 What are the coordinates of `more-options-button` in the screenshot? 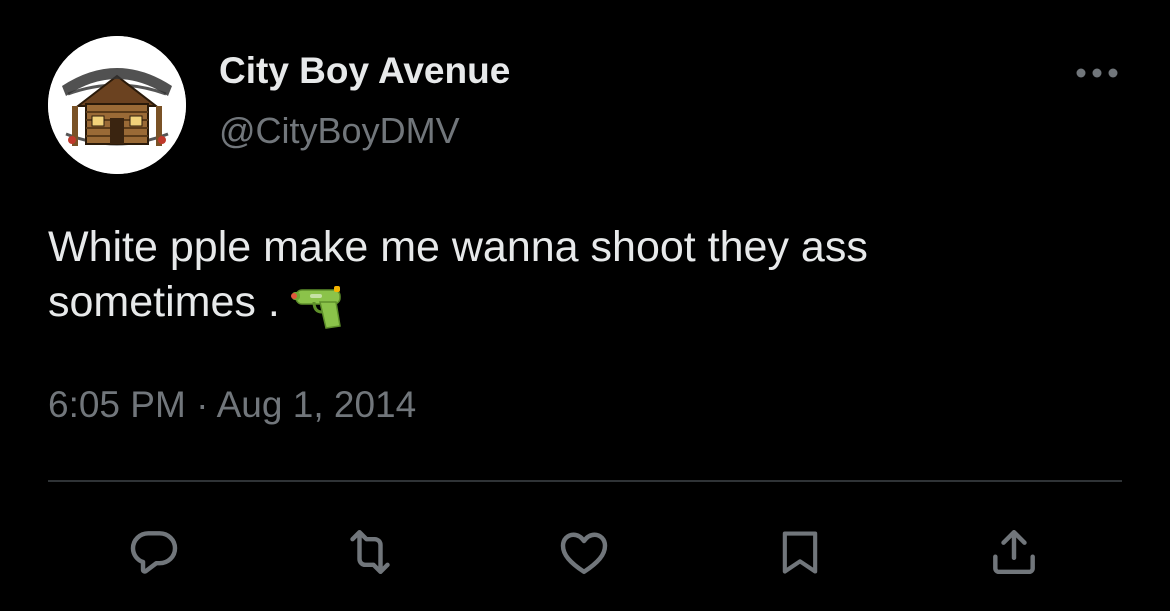 It's located at (1097, 73).